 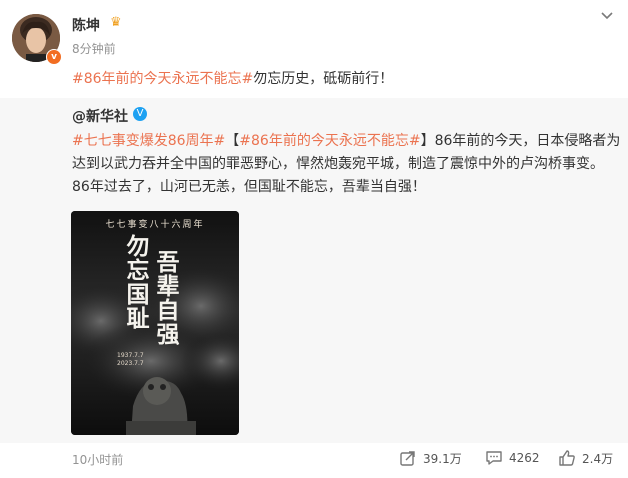 What do you see at coordinates (168, 334) in the screenshot?
I see `poster-char: 强` at bounding box center [168, 334].